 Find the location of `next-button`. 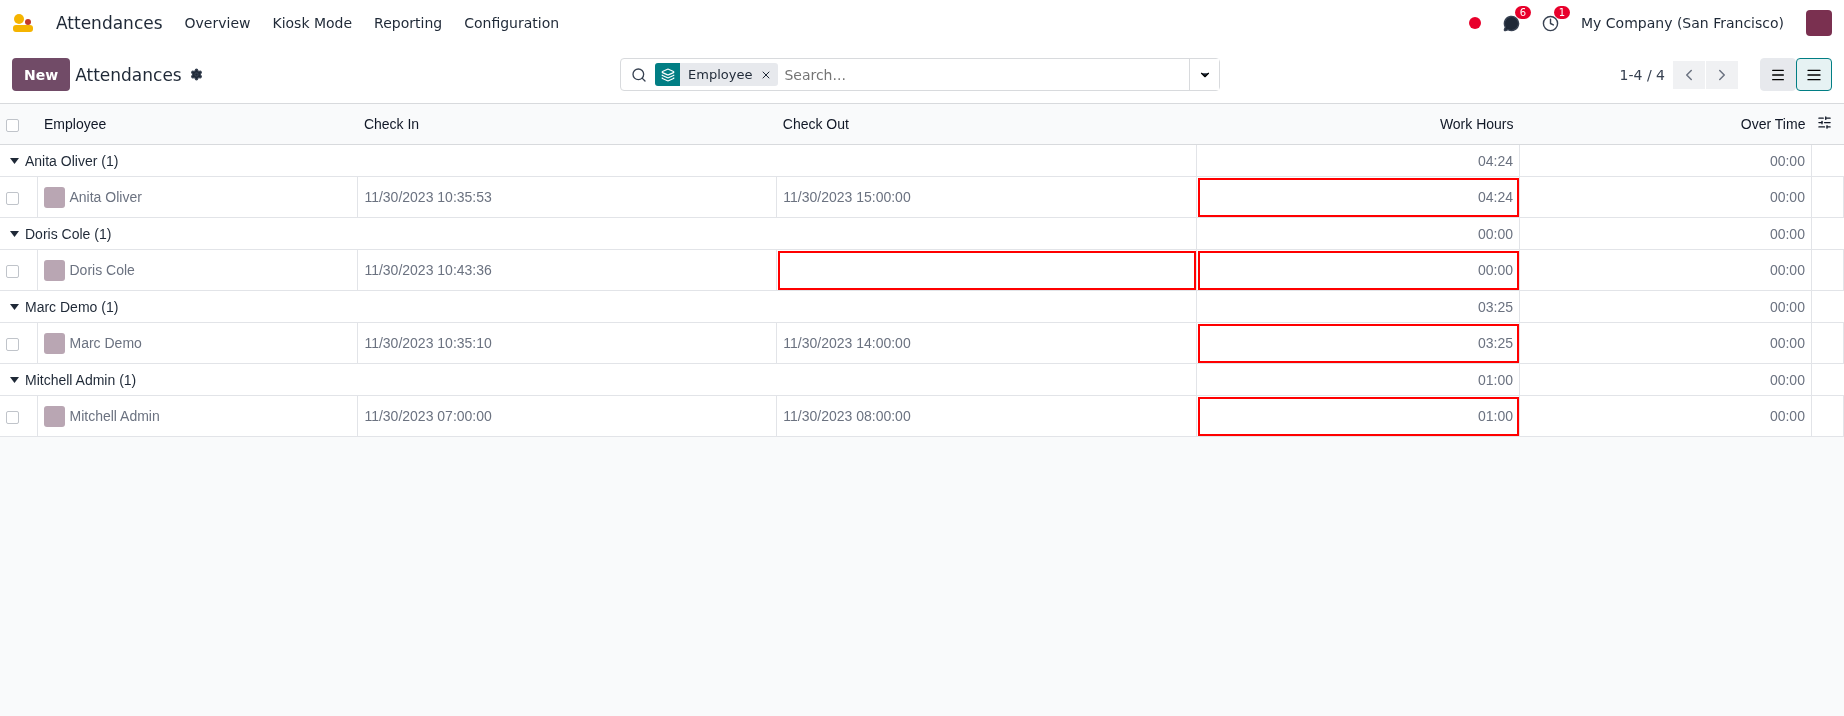

next-button is located at coordinates (1722, 74).